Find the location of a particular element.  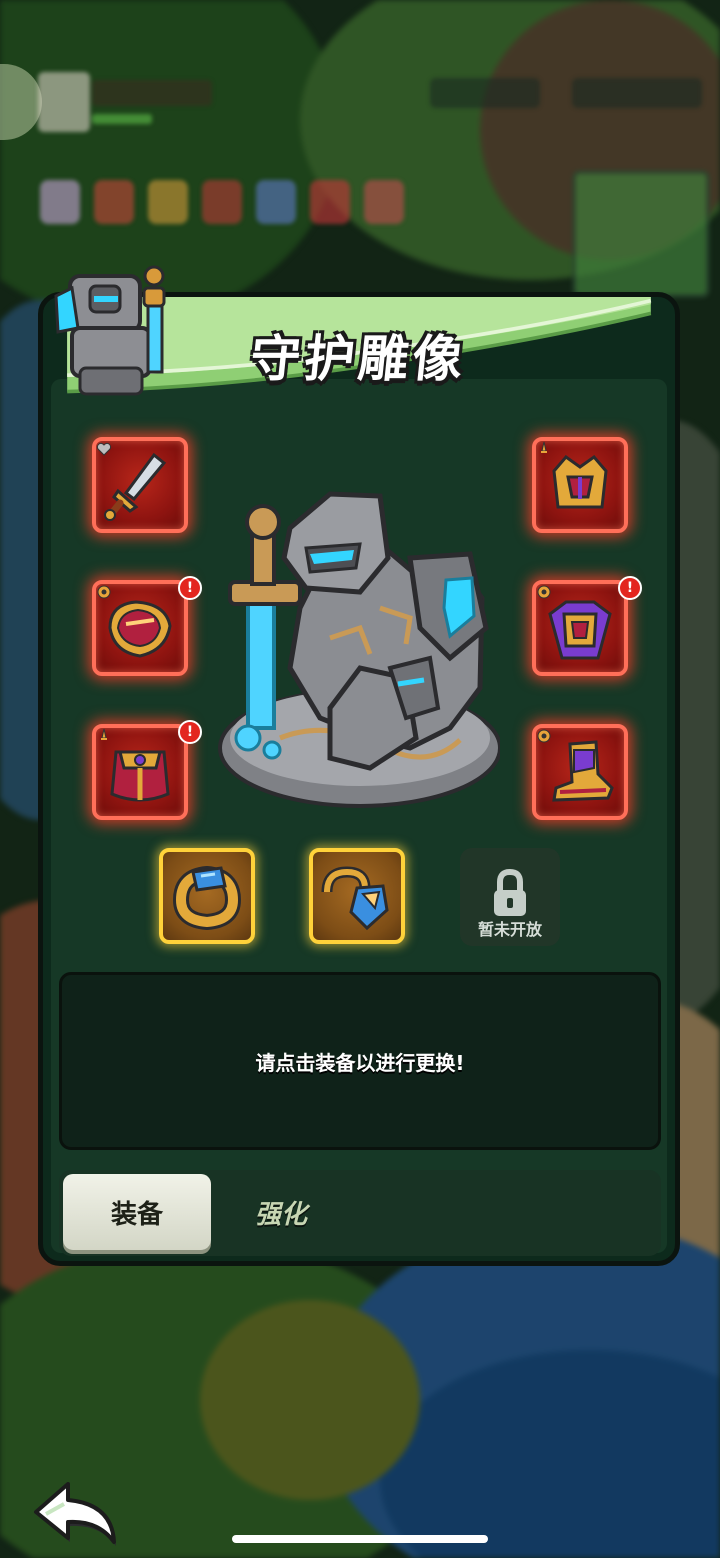

equipment-info-box: 请点击装备以进行更换! is located at coordinates (360, 1061).